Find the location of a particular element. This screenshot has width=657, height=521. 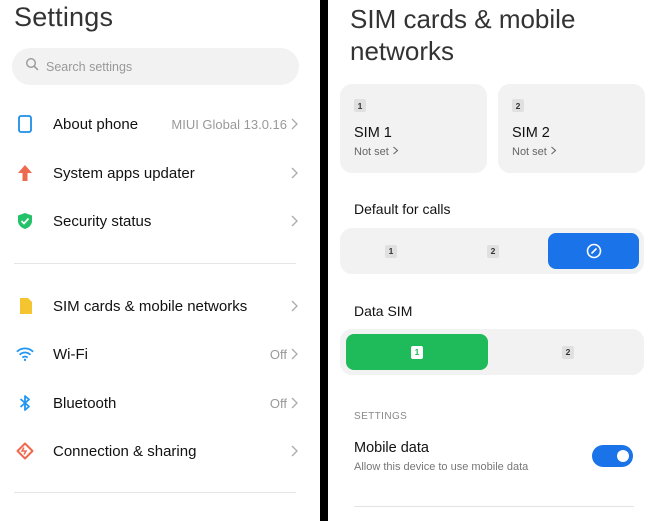

default-calls-option-sim1: 1 is located at coordinates (391, 251).